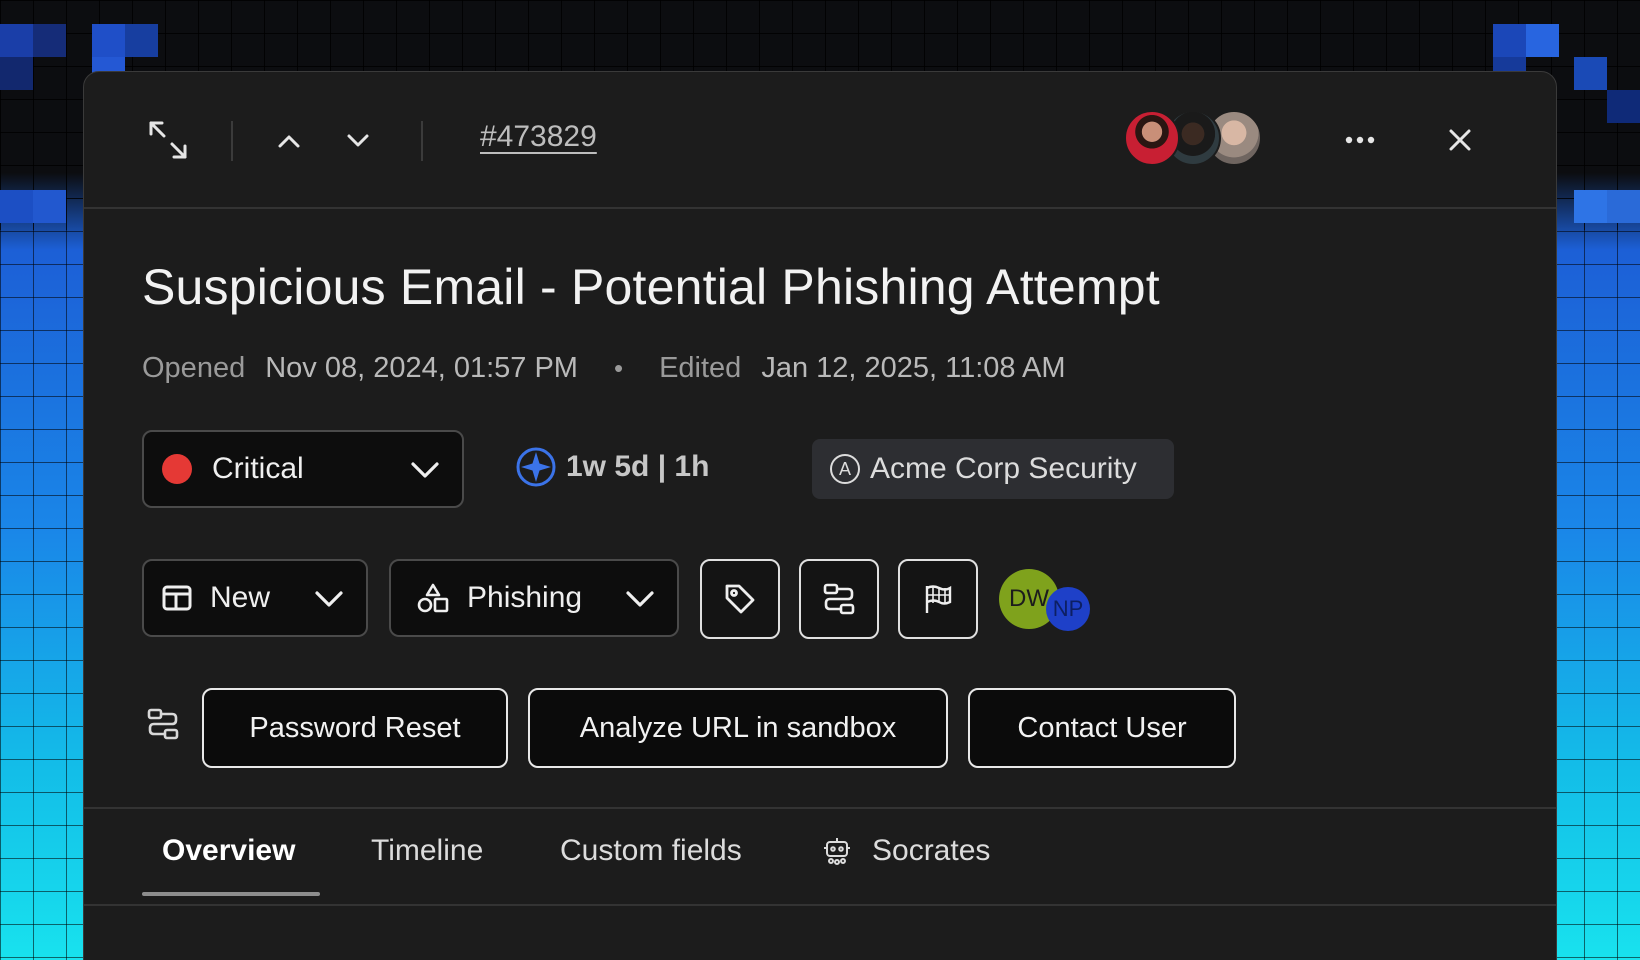  I want to click on status-dropdown: New, so click(255, 598).